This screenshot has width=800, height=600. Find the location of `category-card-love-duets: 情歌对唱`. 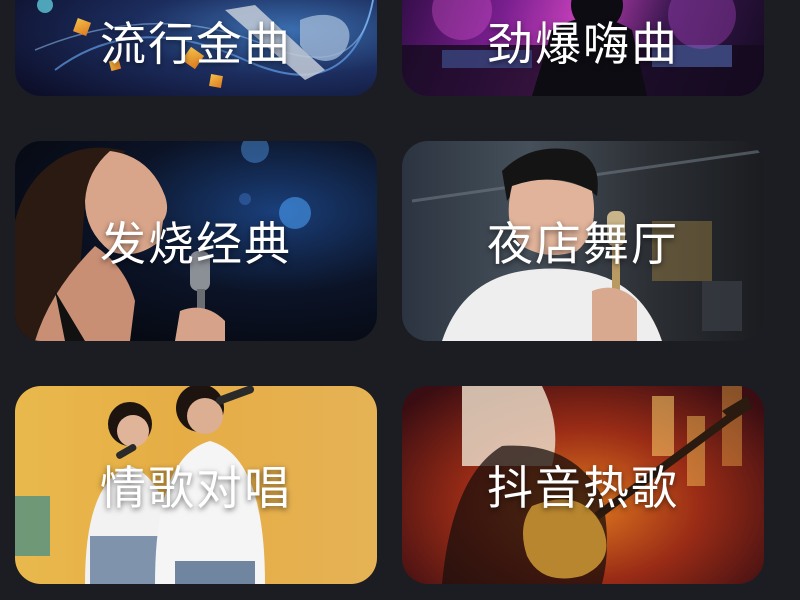

category-card-love-duets: 情歌对唱 is located at coordinates (196, 485).